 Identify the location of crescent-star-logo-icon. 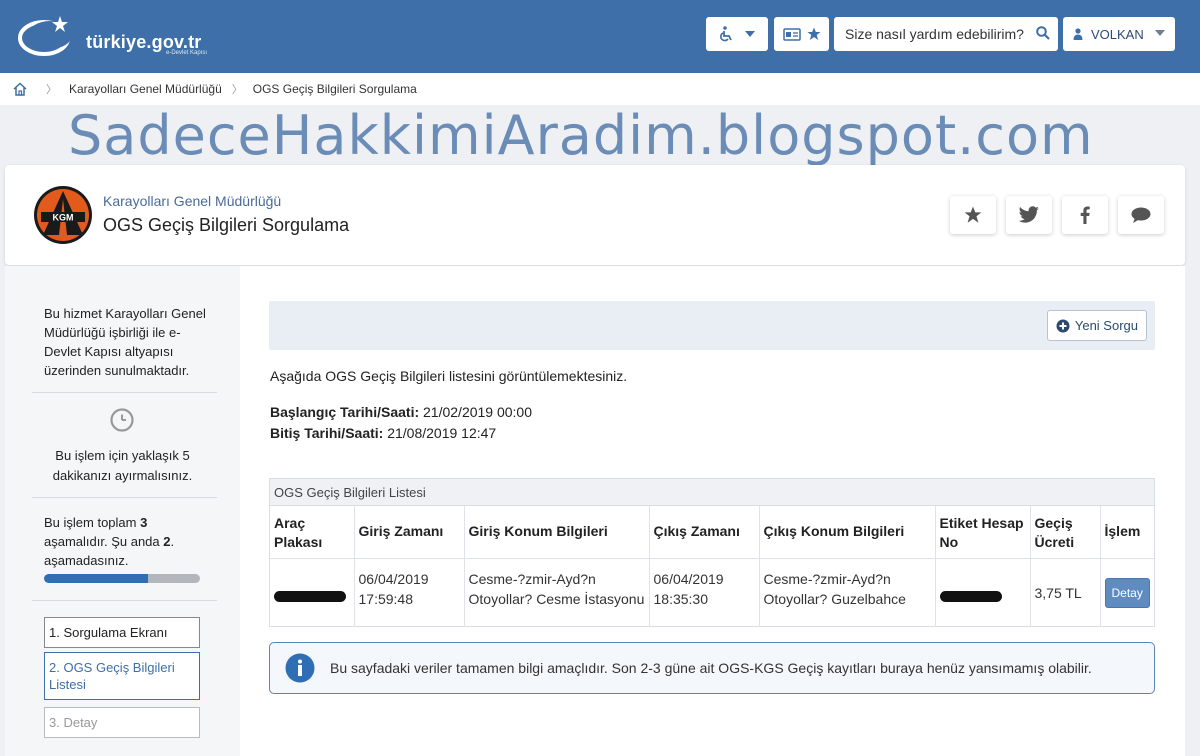
(45, 36).